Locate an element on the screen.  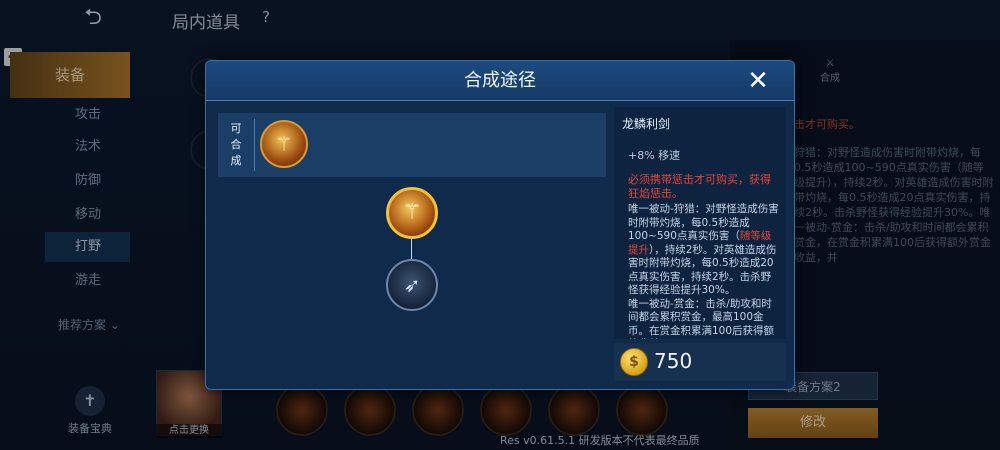
tree-connector is located at coordinates (411, 249).